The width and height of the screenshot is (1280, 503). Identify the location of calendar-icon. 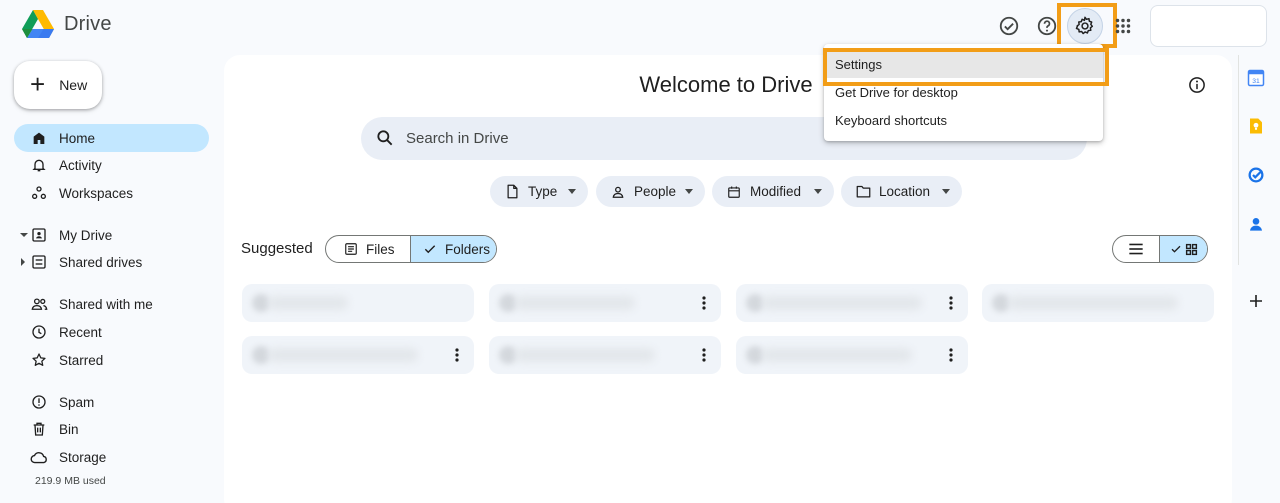
(734, 192).